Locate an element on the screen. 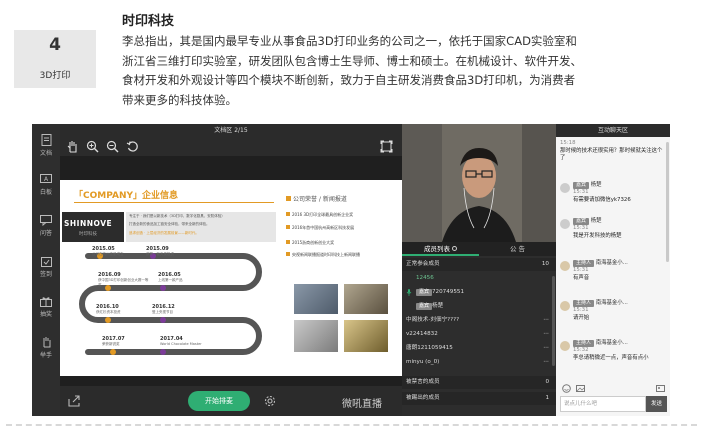 The height and width of the screenshot is (432, 703). member-name: 唐朗1211059415 is located at coordinates (429, 348).